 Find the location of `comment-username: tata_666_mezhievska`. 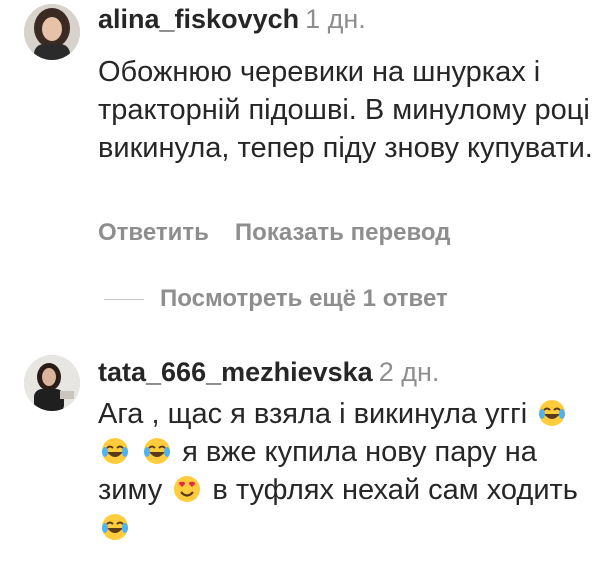

comment-username: tata_666_mezhievska is located at coordinates (235, 372).